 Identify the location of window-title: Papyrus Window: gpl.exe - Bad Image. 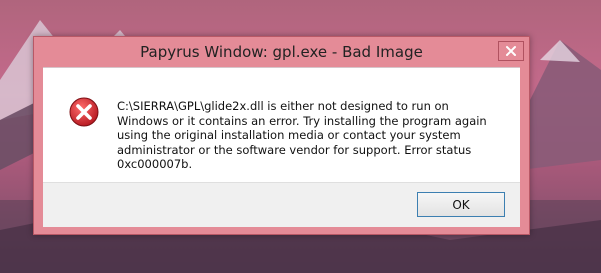
(281, 52).